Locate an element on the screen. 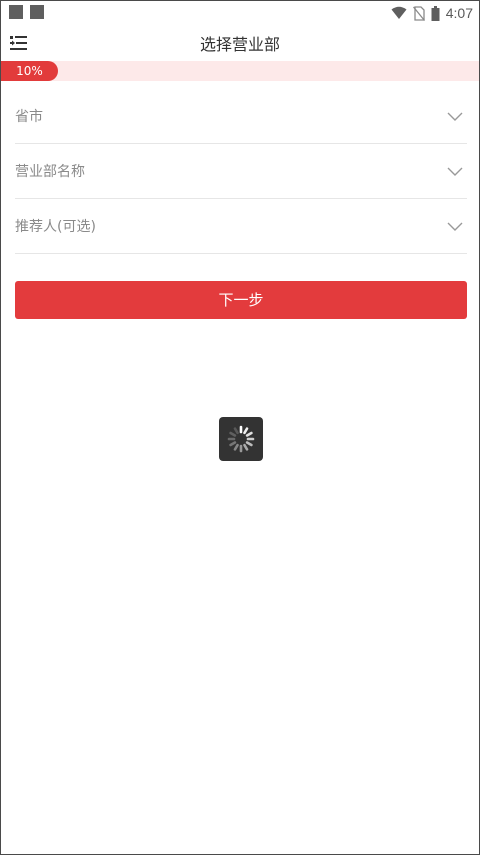 Image resolution: width=480 pixels, height=855 pixels. no-sim-icon is located at coordinates (418, 13).